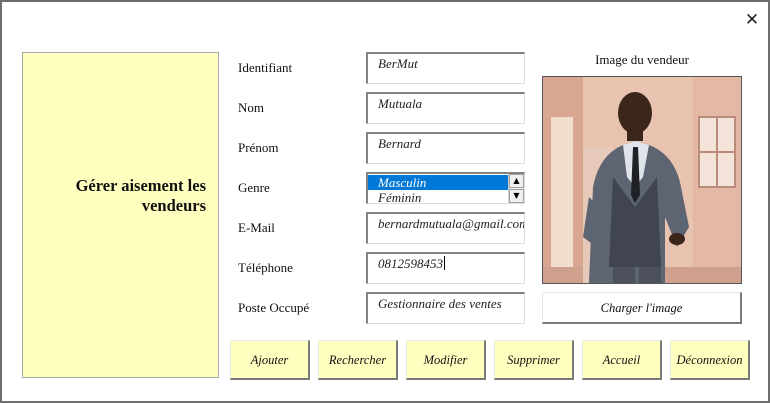 The height and width of the screenshot is (403, 770). Describe the element at coordinates (438, 182) in the screenshot. I see `genre-option-masculin: Masculin` at that location.